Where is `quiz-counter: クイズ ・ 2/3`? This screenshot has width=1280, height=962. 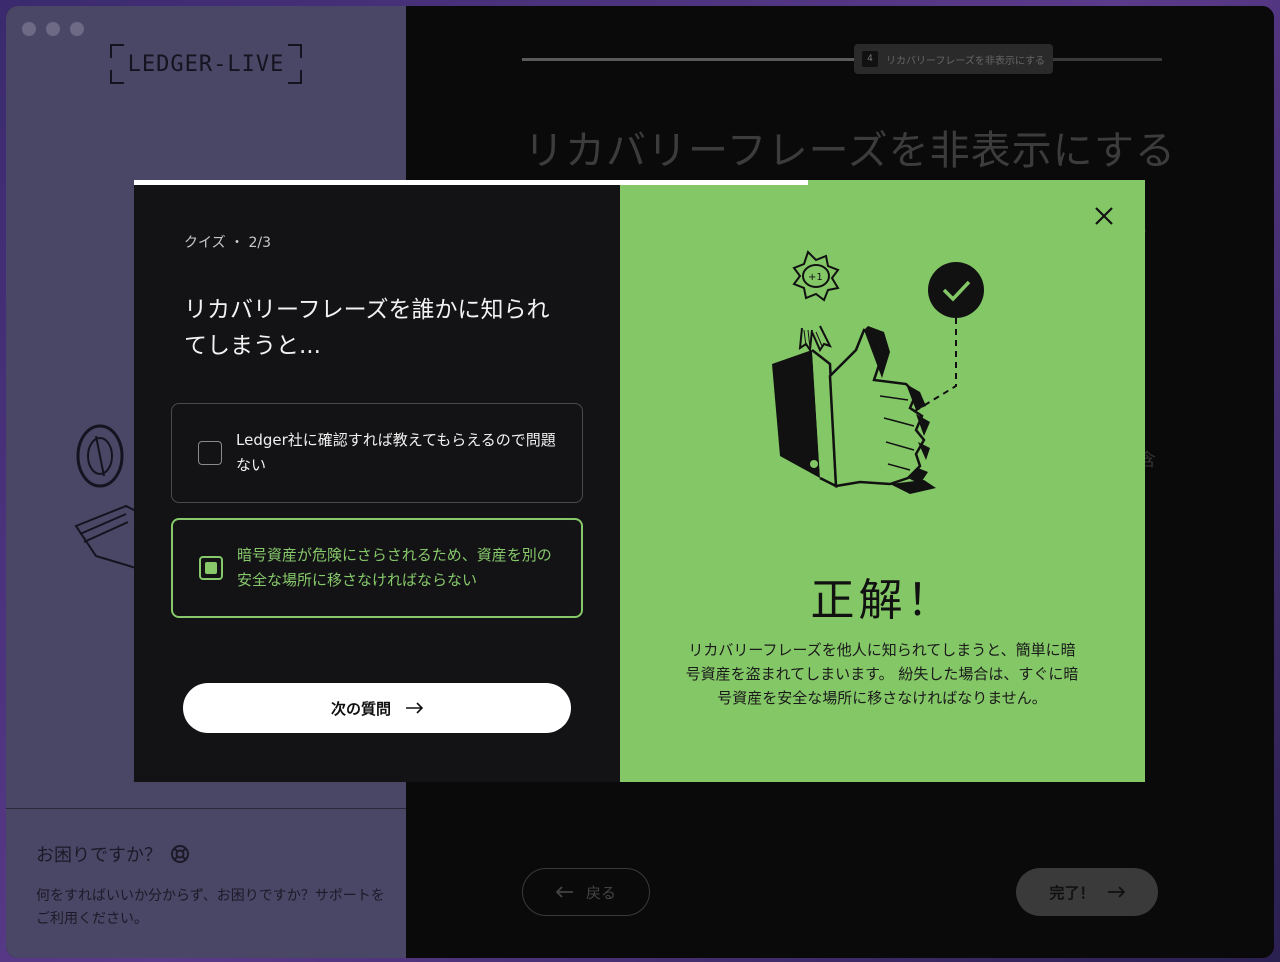 quiz-counter: クイズ ・ 2/3 is located at coordinates (228, 243).